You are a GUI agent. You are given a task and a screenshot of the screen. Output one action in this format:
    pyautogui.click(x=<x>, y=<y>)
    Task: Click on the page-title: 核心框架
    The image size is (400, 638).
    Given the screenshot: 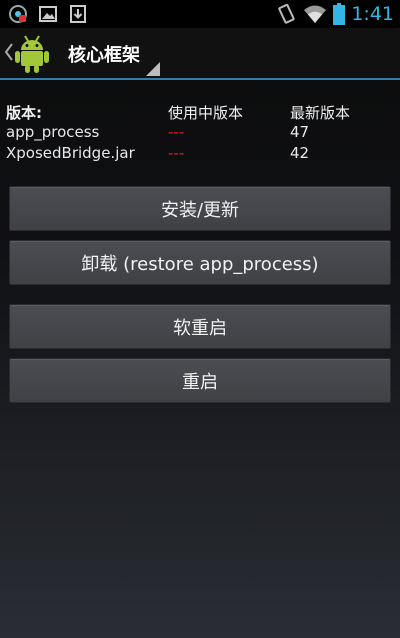 What is the action you would take?
    pyautogui.click(x=104, y=54)
    